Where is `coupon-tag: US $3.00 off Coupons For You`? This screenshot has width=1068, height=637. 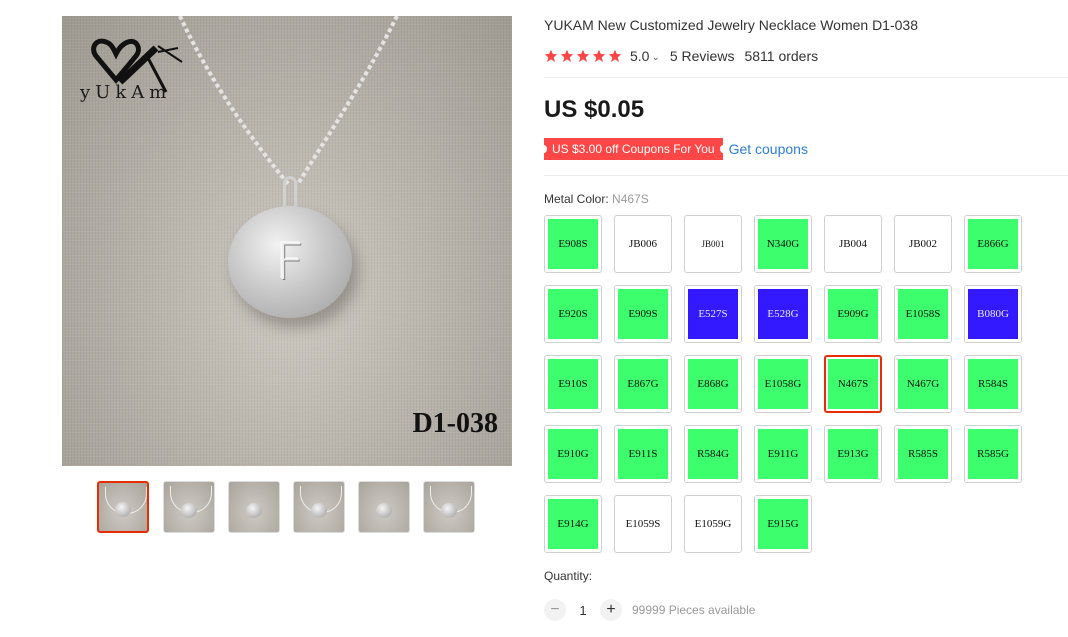
coupon-tag: US $3.00 off Coupons For You is located at coordinates (633, 149).